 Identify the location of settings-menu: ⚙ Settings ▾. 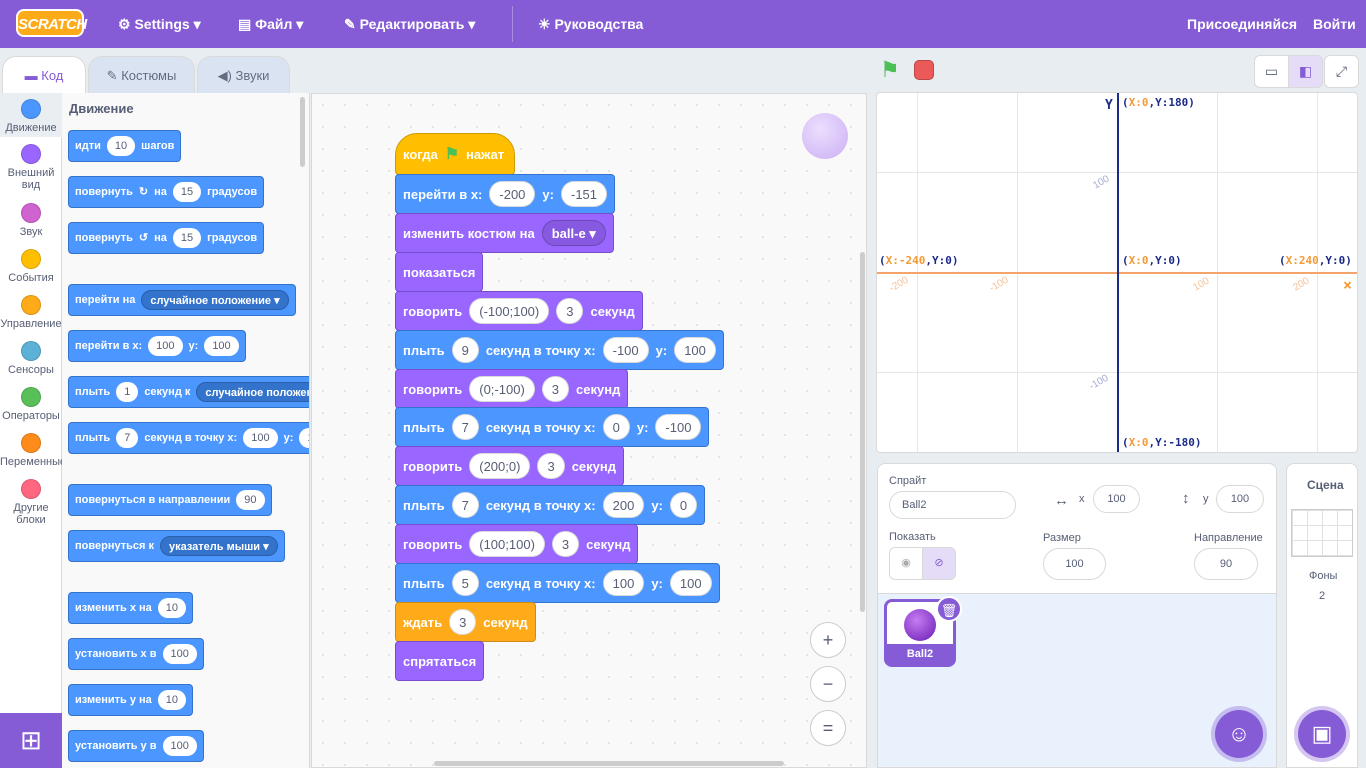
(159, 24).